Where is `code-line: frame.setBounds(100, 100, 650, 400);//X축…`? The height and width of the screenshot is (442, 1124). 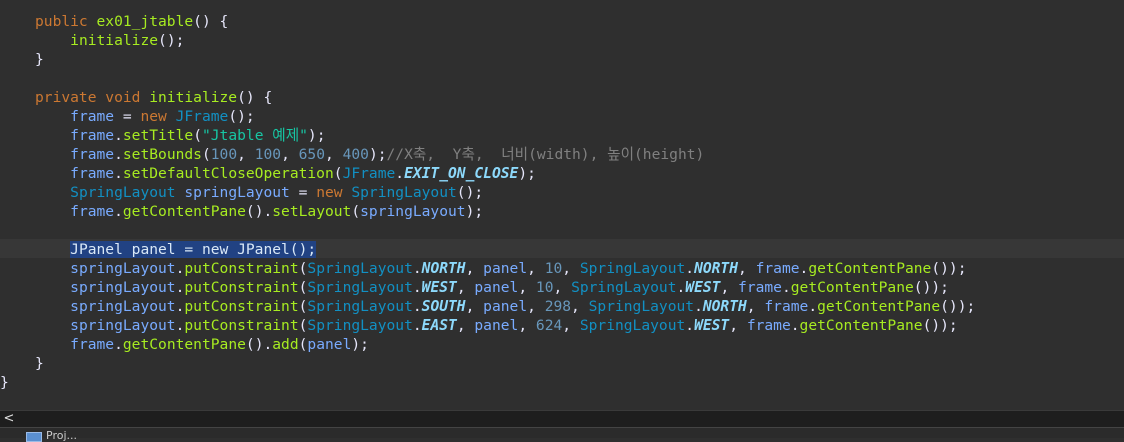
code-line: frame.setBounds(100, 100, 650, 400);//X축… is located at coordinates (369, 154).